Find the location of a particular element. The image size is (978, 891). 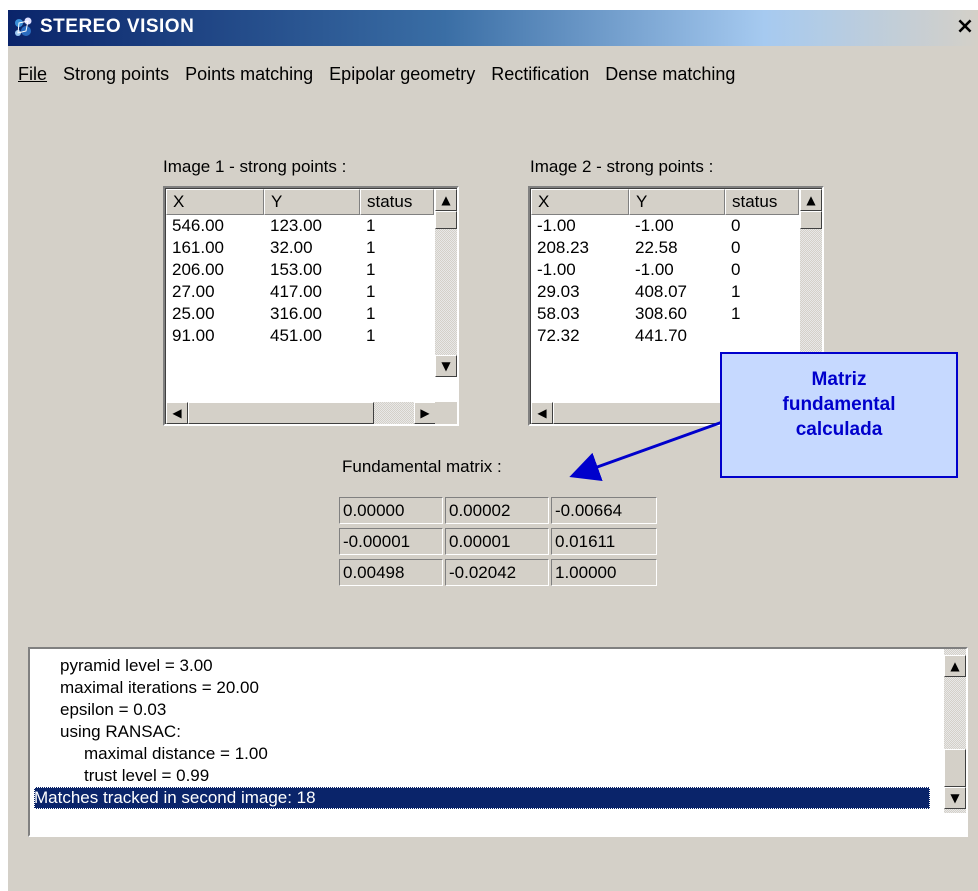

title-bar: STEREO VISION × is located at coordinates (493, 28).